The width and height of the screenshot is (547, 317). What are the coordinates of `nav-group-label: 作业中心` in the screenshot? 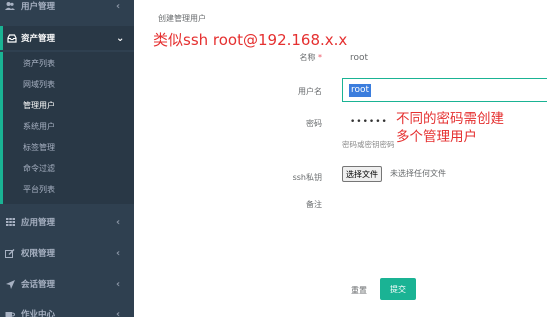 It's located at (38, 313).